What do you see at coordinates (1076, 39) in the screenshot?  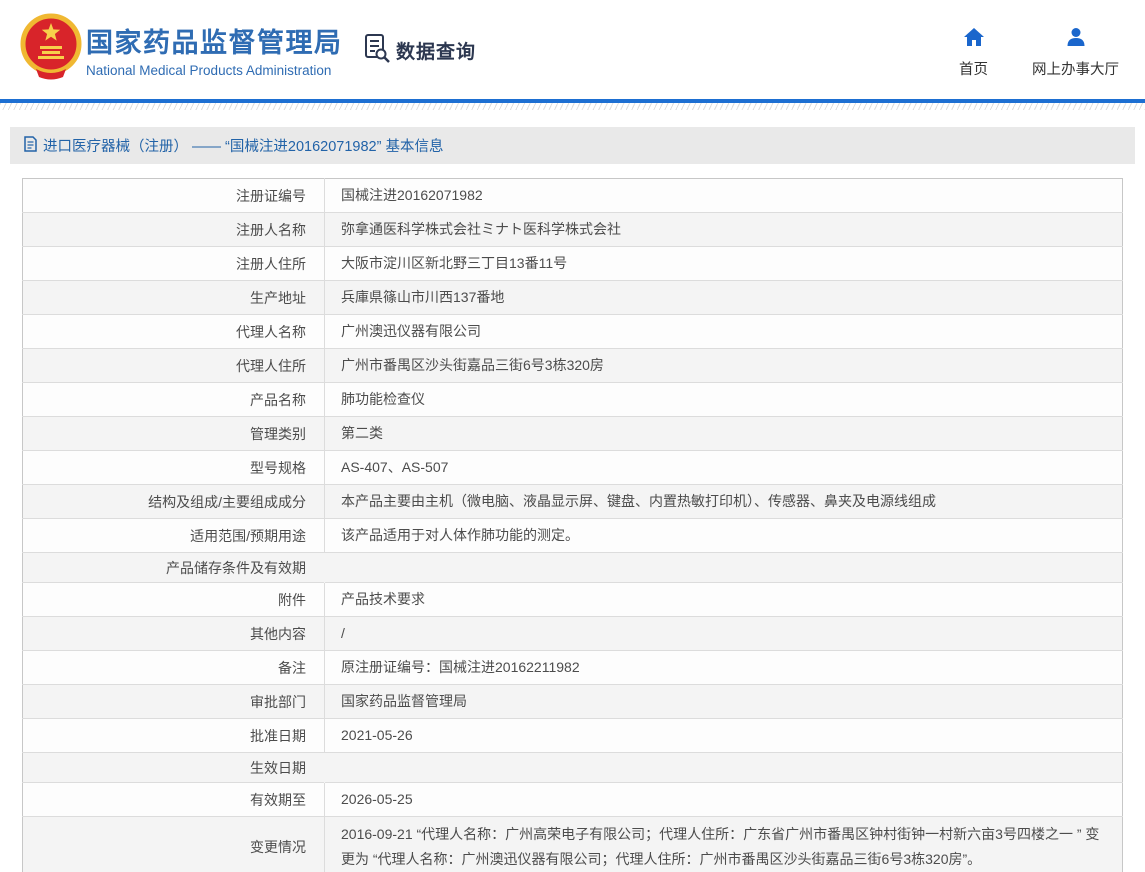 I see `user-icon` at bounding box center [1076, 39].